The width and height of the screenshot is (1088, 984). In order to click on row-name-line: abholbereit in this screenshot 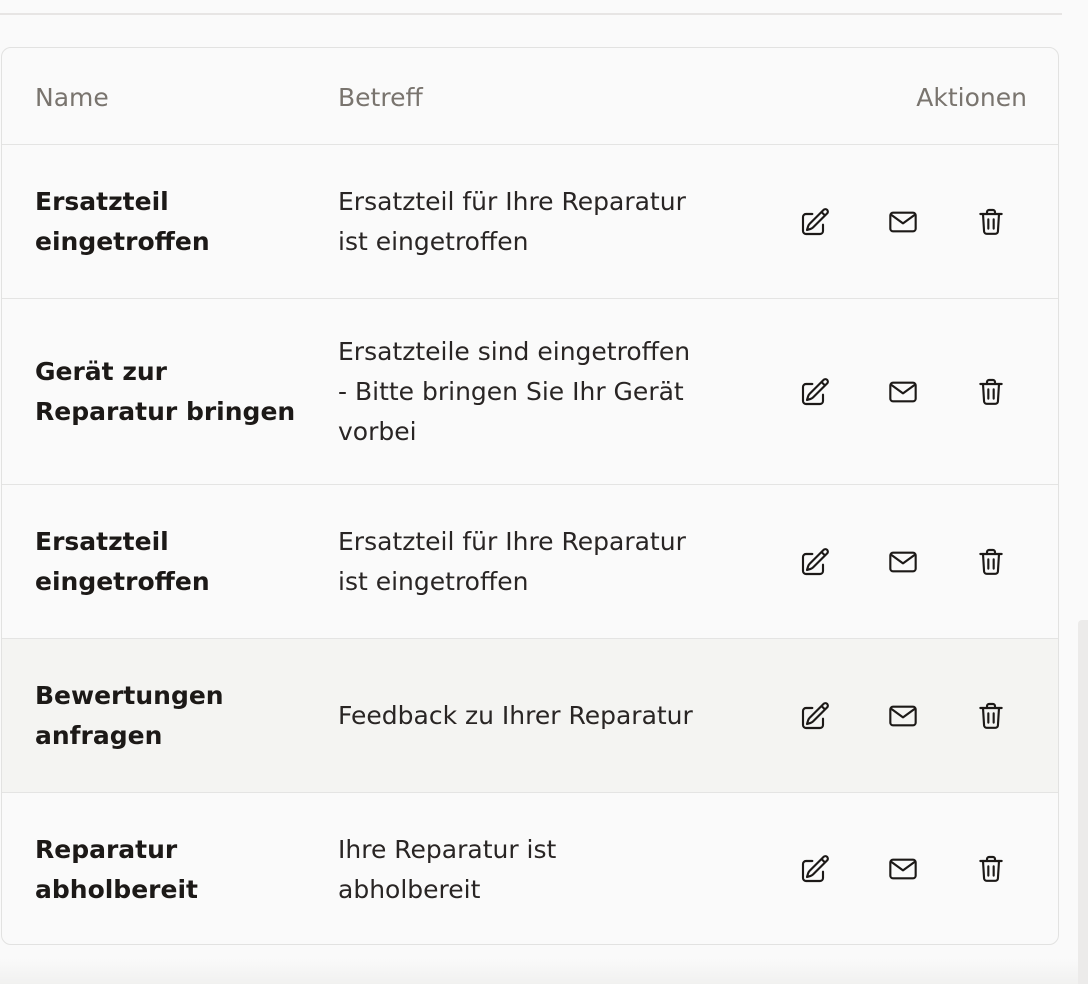, I will do `click(116, 889)`.